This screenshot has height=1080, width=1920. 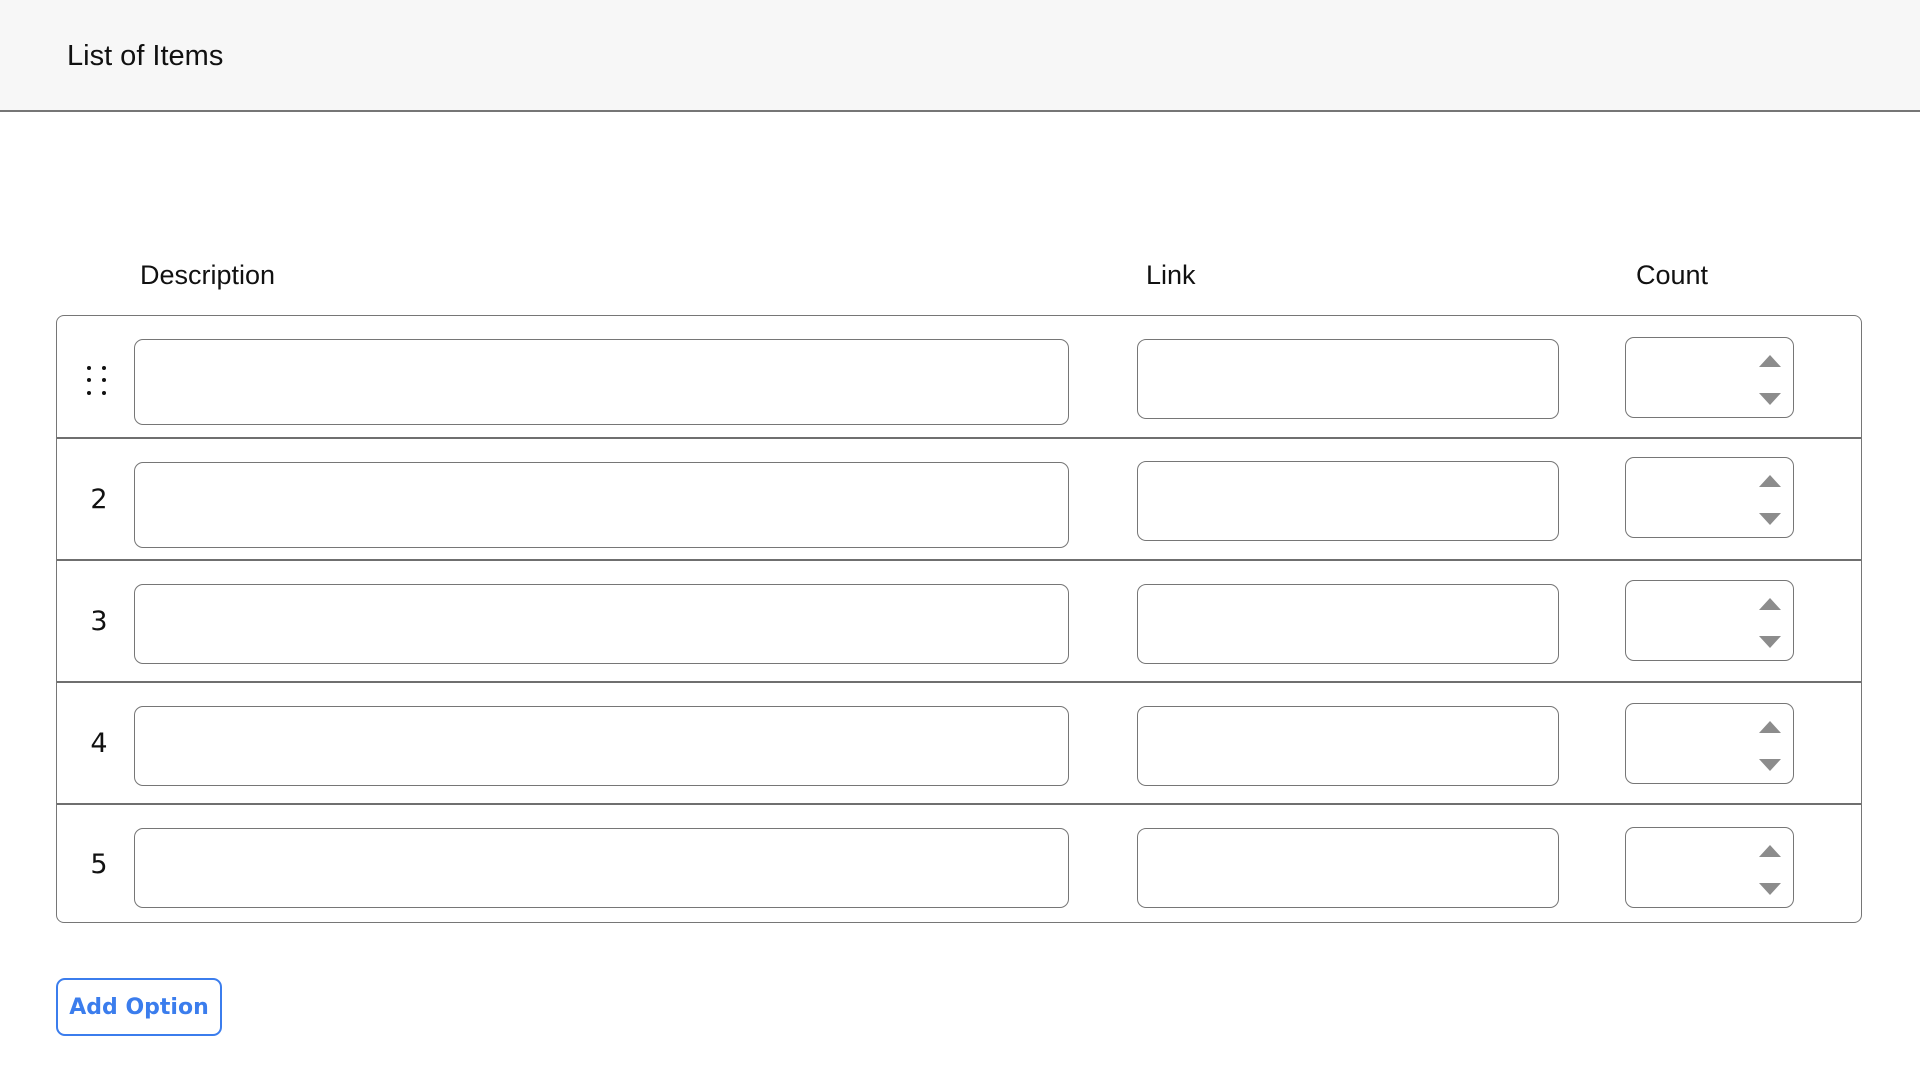 What do you see at coordinates (208, 275) in the screenshot?
I see `column-header-description: Description` at bounding box center [208, 275].